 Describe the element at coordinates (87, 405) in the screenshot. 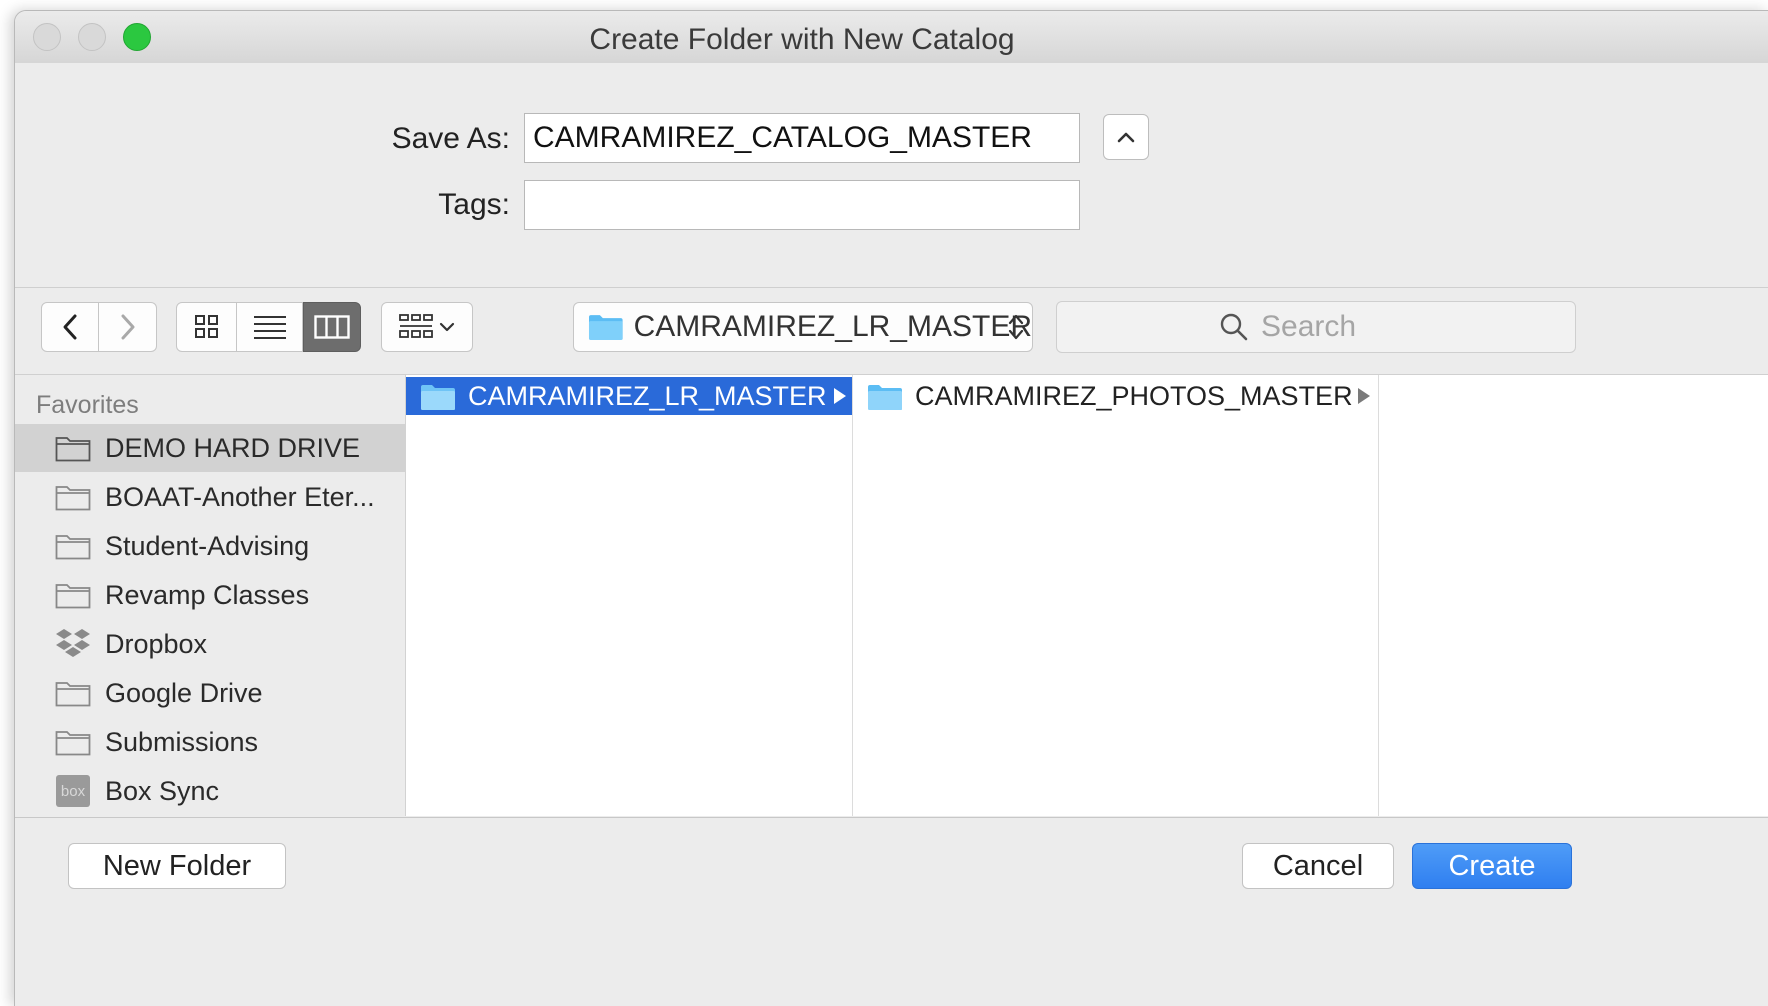

I see `sidebar-section-favorites: Favorites` at that location.